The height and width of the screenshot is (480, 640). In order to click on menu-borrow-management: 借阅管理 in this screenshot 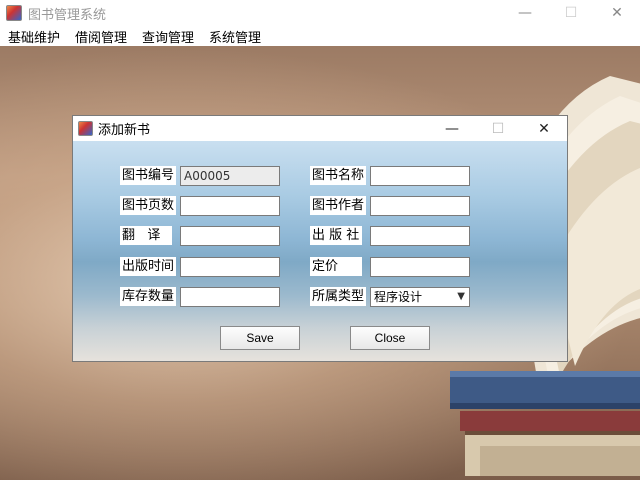, I will do `click(100, 36)`.